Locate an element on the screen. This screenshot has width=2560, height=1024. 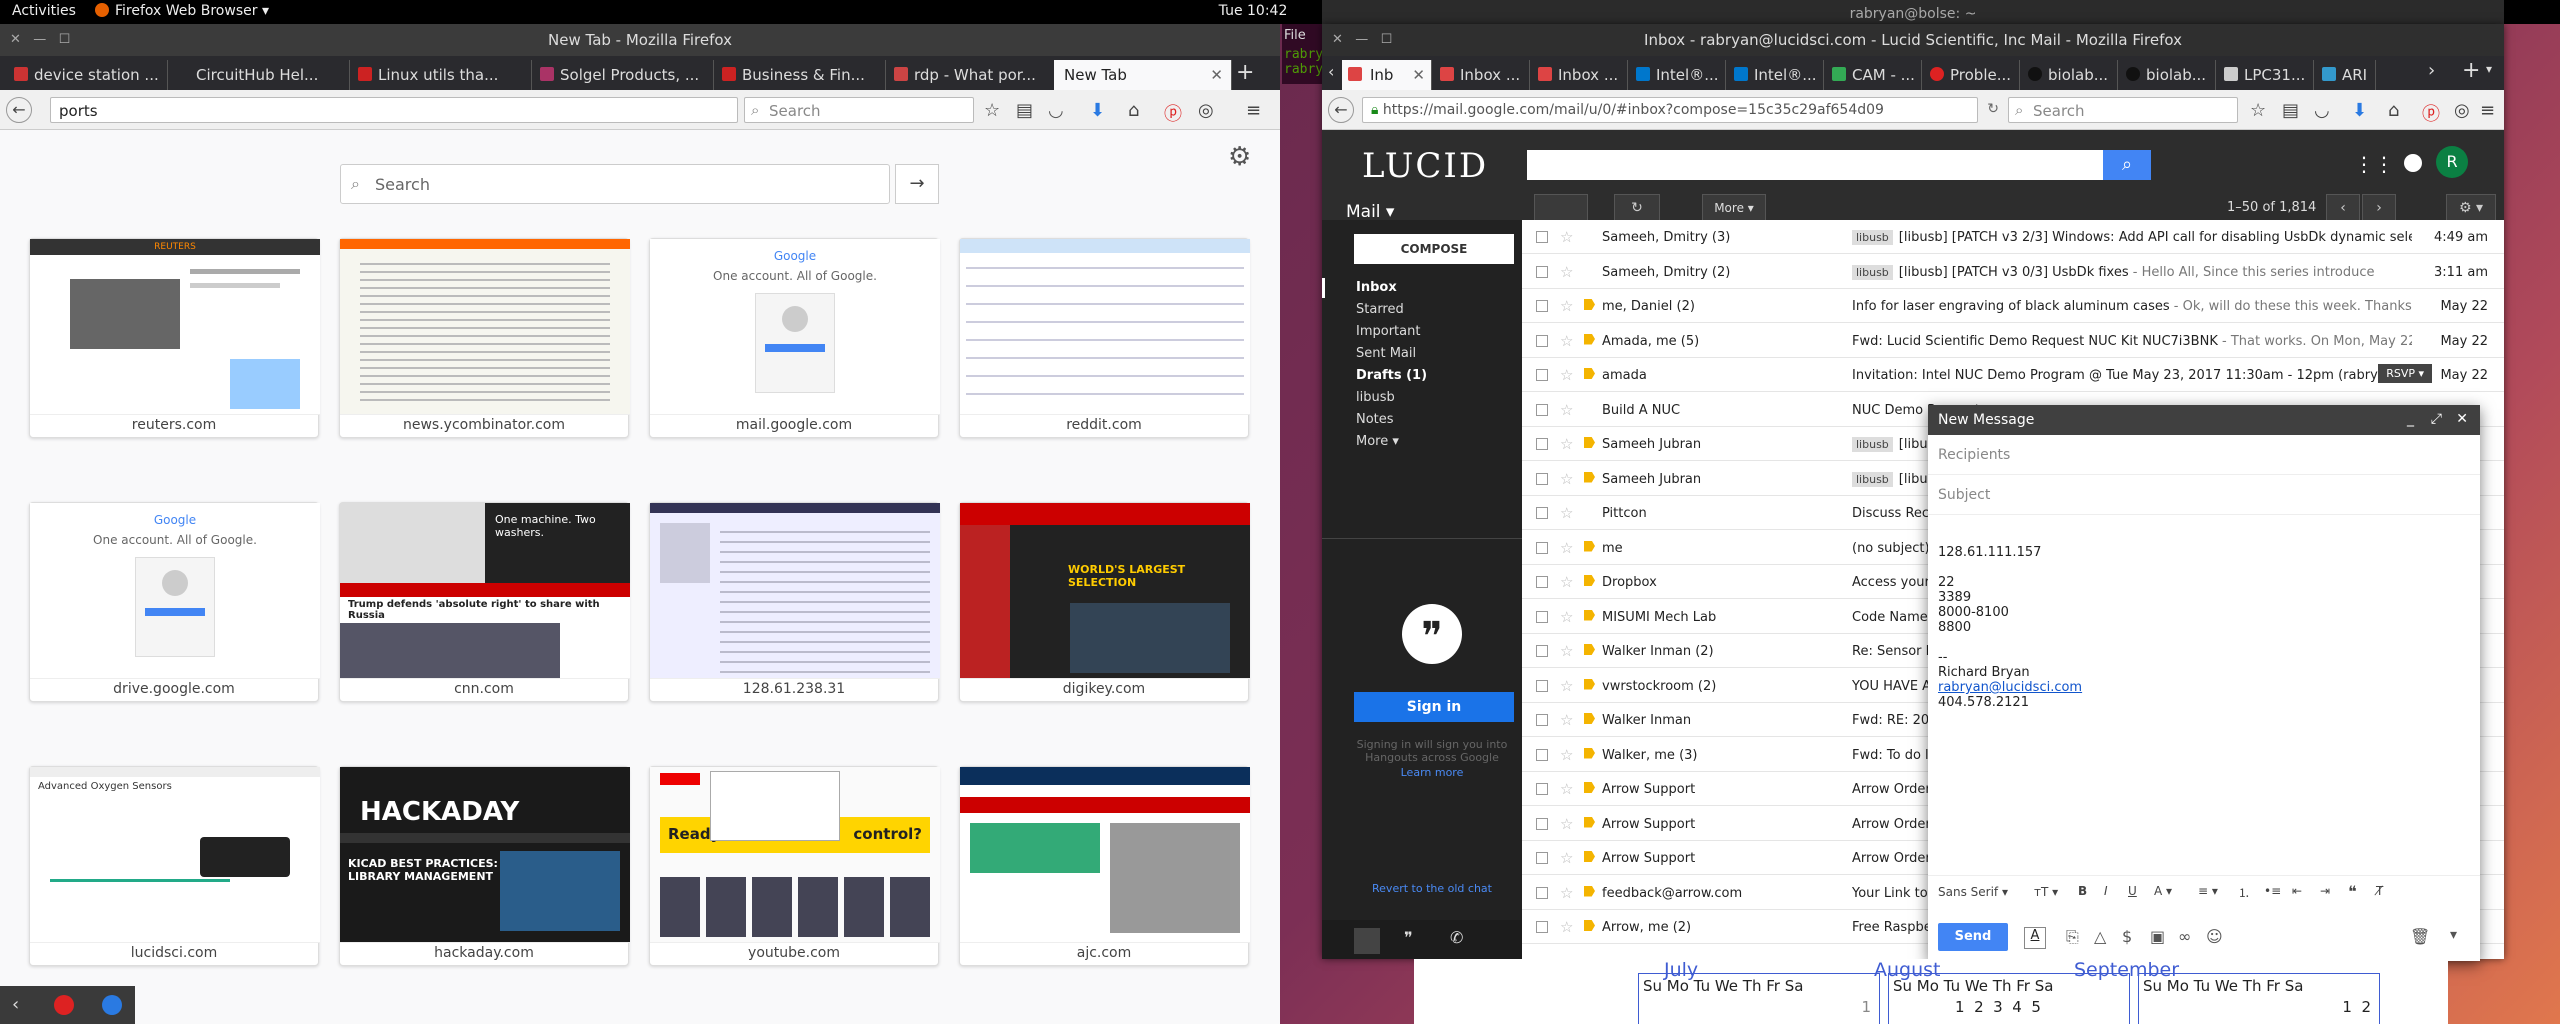
lock-icon: 🔒︎ is located at coordinates (1374, 110).